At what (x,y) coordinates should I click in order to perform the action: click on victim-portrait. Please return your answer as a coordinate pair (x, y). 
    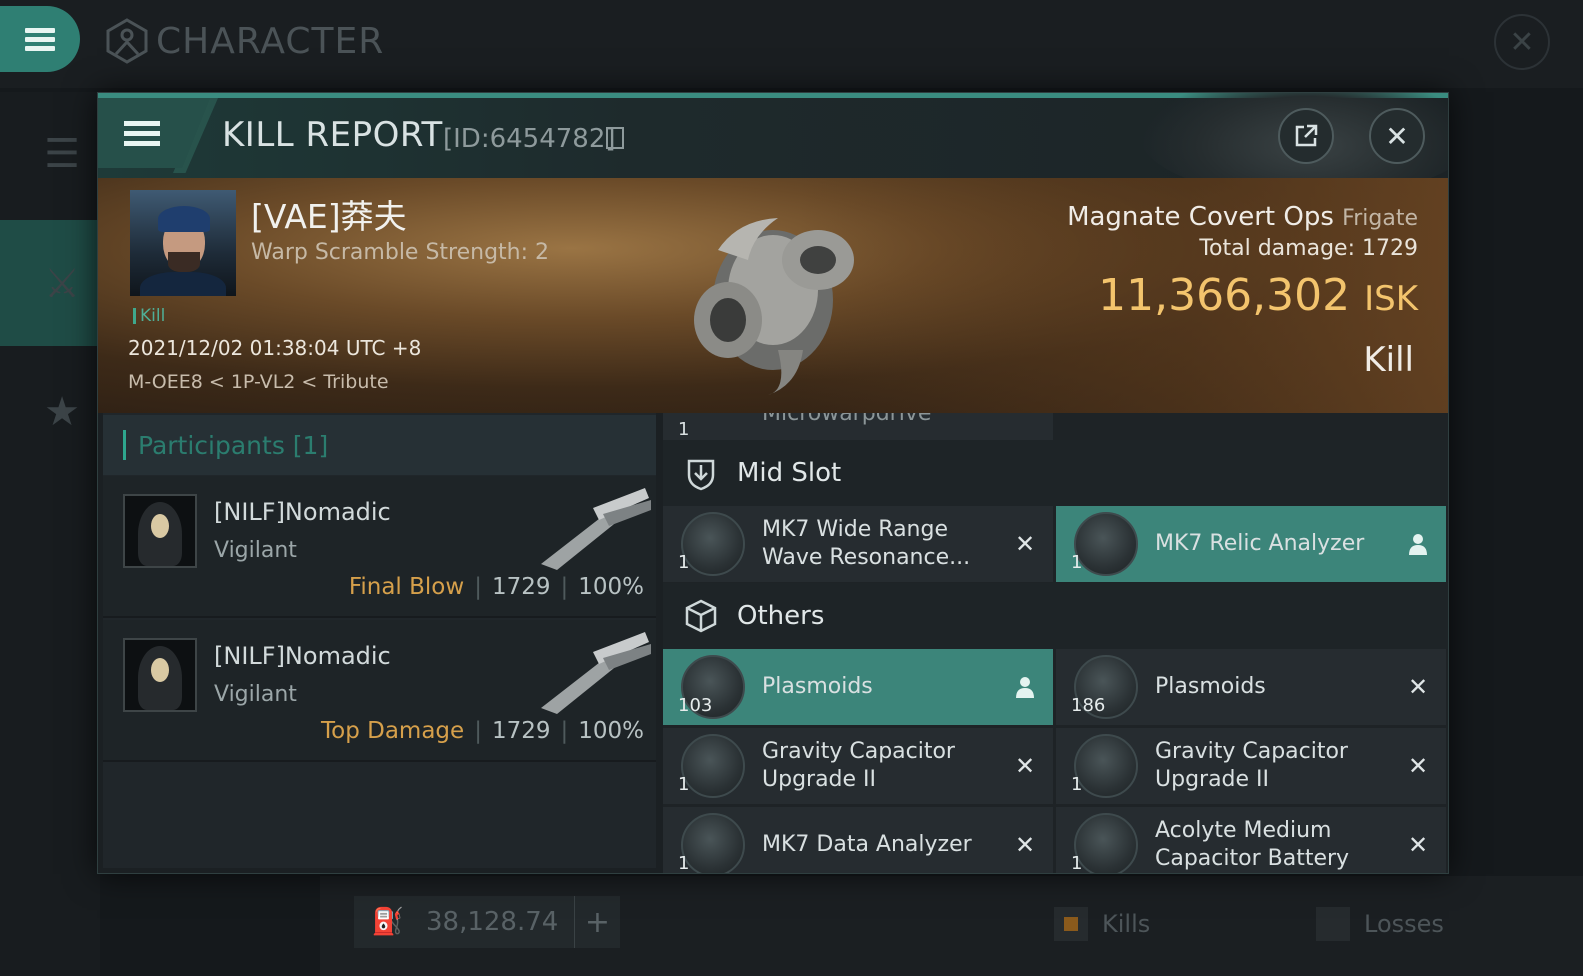
    Looking at the image, I should click on (183, 243).